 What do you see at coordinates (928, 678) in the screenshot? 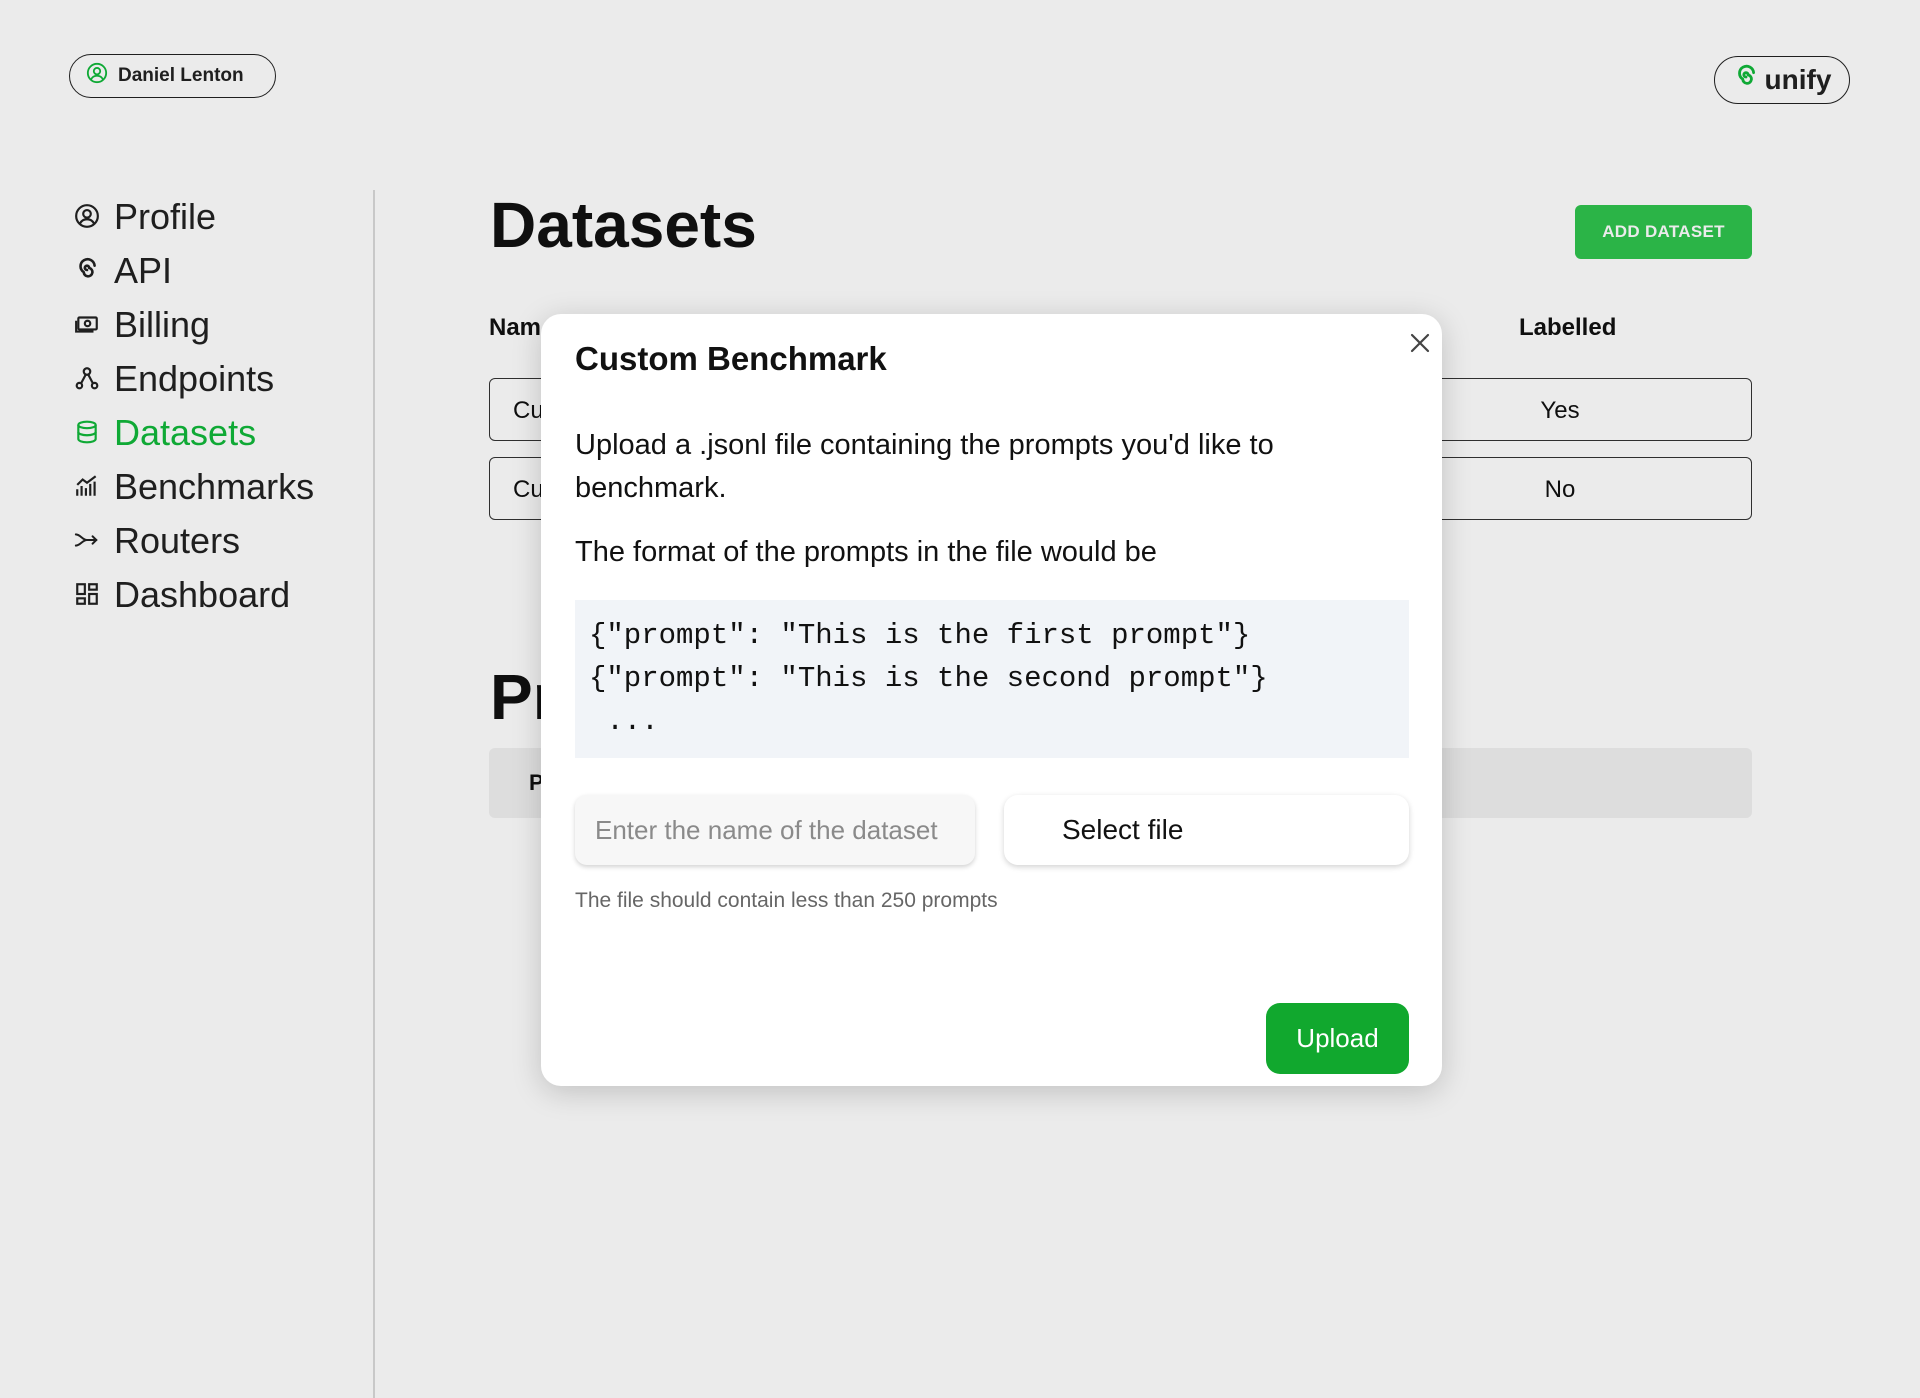
I see `code-line: {"prompt": "This is the second prompt"}` at bounding box center [928, 678].